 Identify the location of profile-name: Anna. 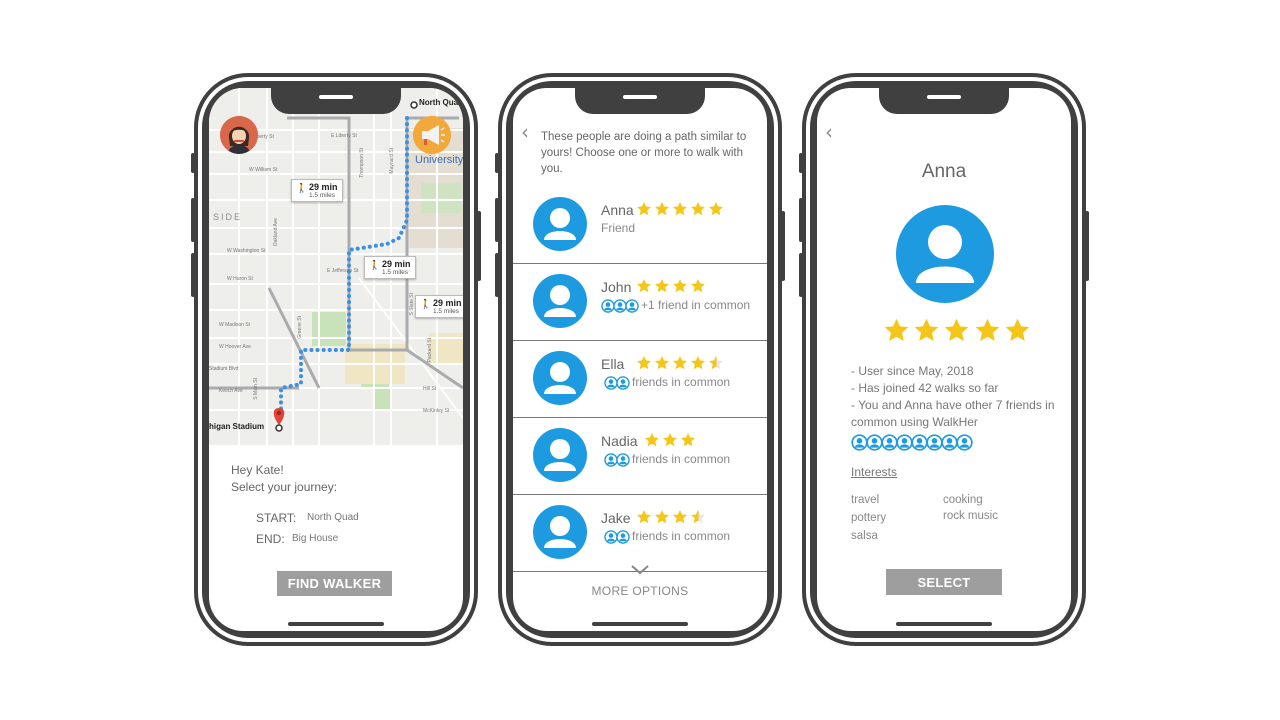
(944, 171).